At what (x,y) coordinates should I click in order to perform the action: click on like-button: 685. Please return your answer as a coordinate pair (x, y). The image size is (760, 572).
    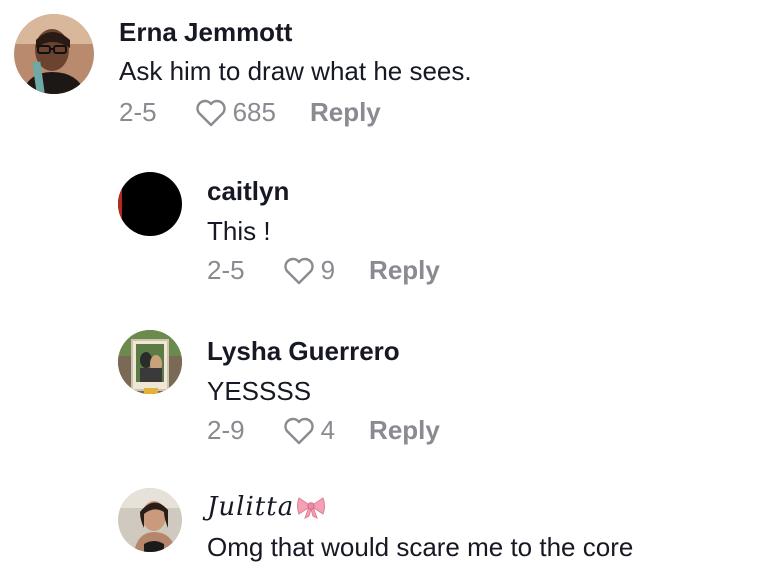
    Looking at the image, I should click on (235, 112).